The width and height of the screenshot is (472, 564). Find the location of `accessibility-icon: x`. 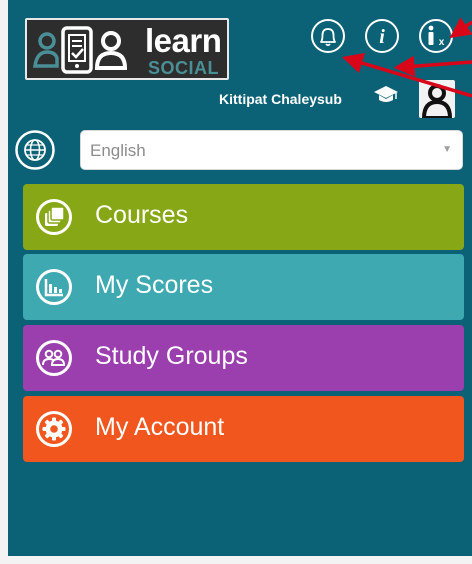

accessibility-icon: x is located at coordinates (436, 36).